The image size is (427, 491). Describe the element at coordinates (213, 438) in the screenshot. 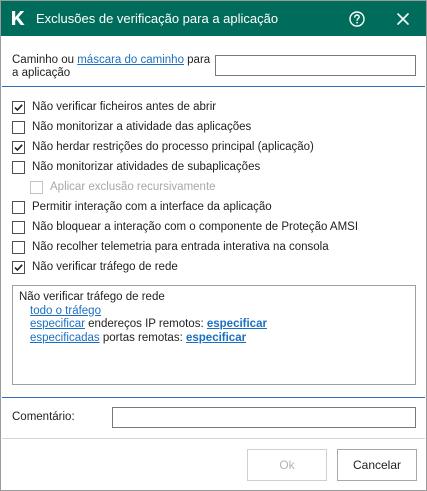

I see `separator-bottom` at that location.